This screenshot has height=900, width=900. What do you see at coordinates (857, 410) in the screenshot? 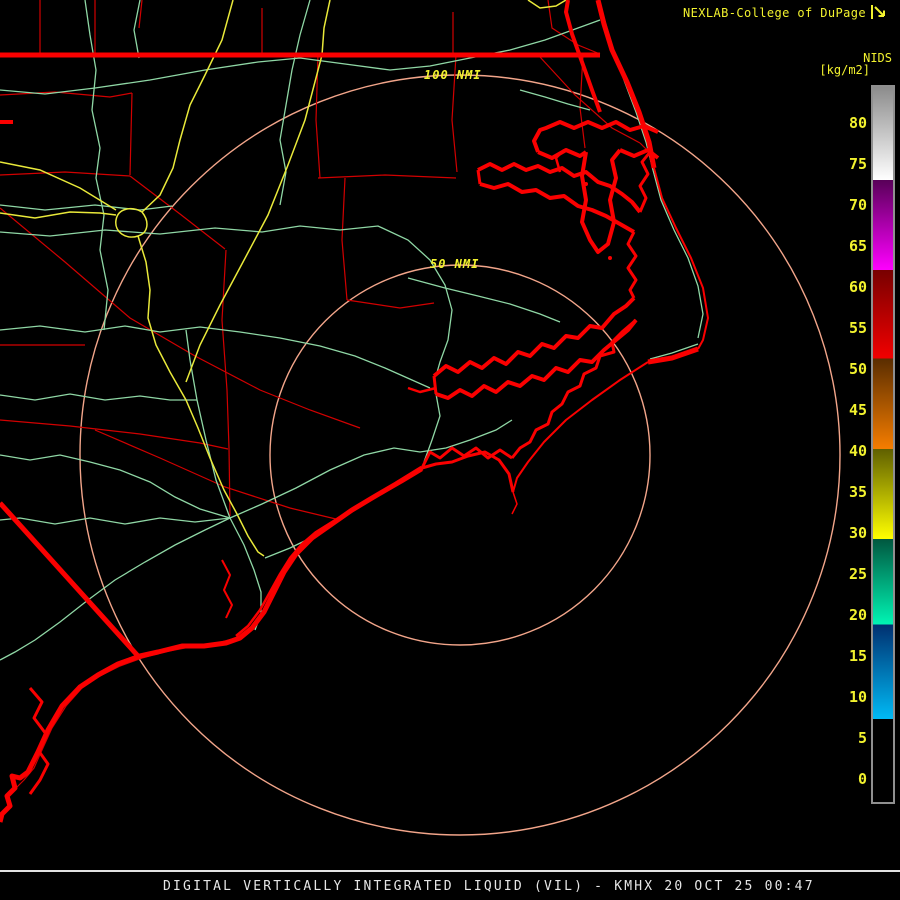
I see `scale-tick-45: 45` at bounding box center [857, 410].